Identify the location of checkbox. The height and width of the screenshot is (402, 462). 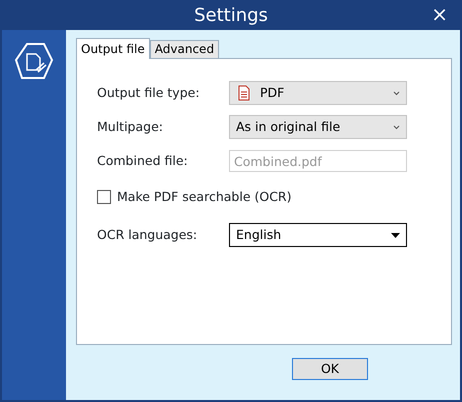
(104, 197).